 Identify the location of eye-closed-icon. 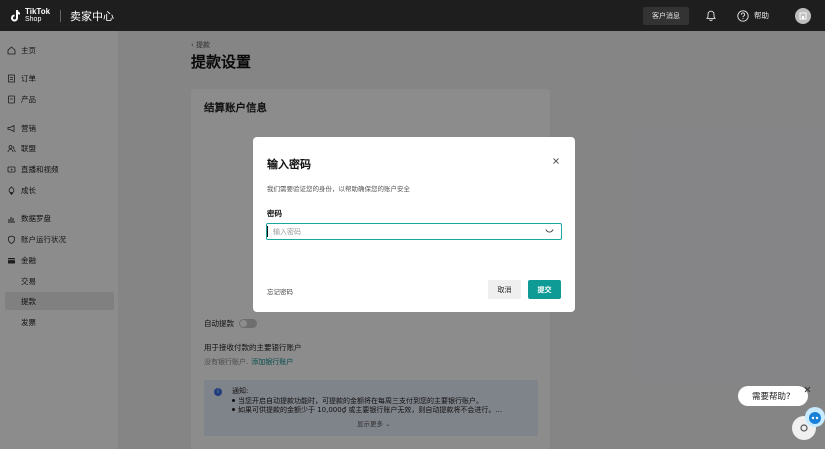
(549, 231).